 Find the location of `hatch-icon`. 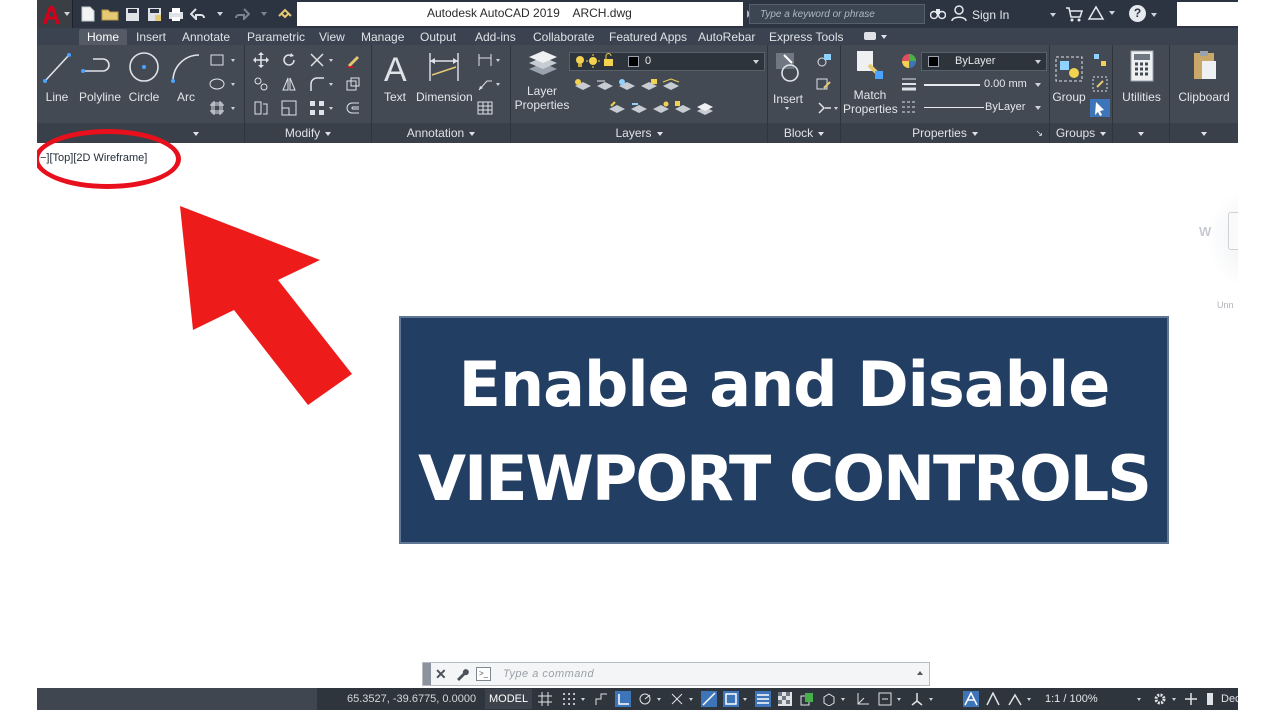

hatch-icon is located at coordinates (217, 84).